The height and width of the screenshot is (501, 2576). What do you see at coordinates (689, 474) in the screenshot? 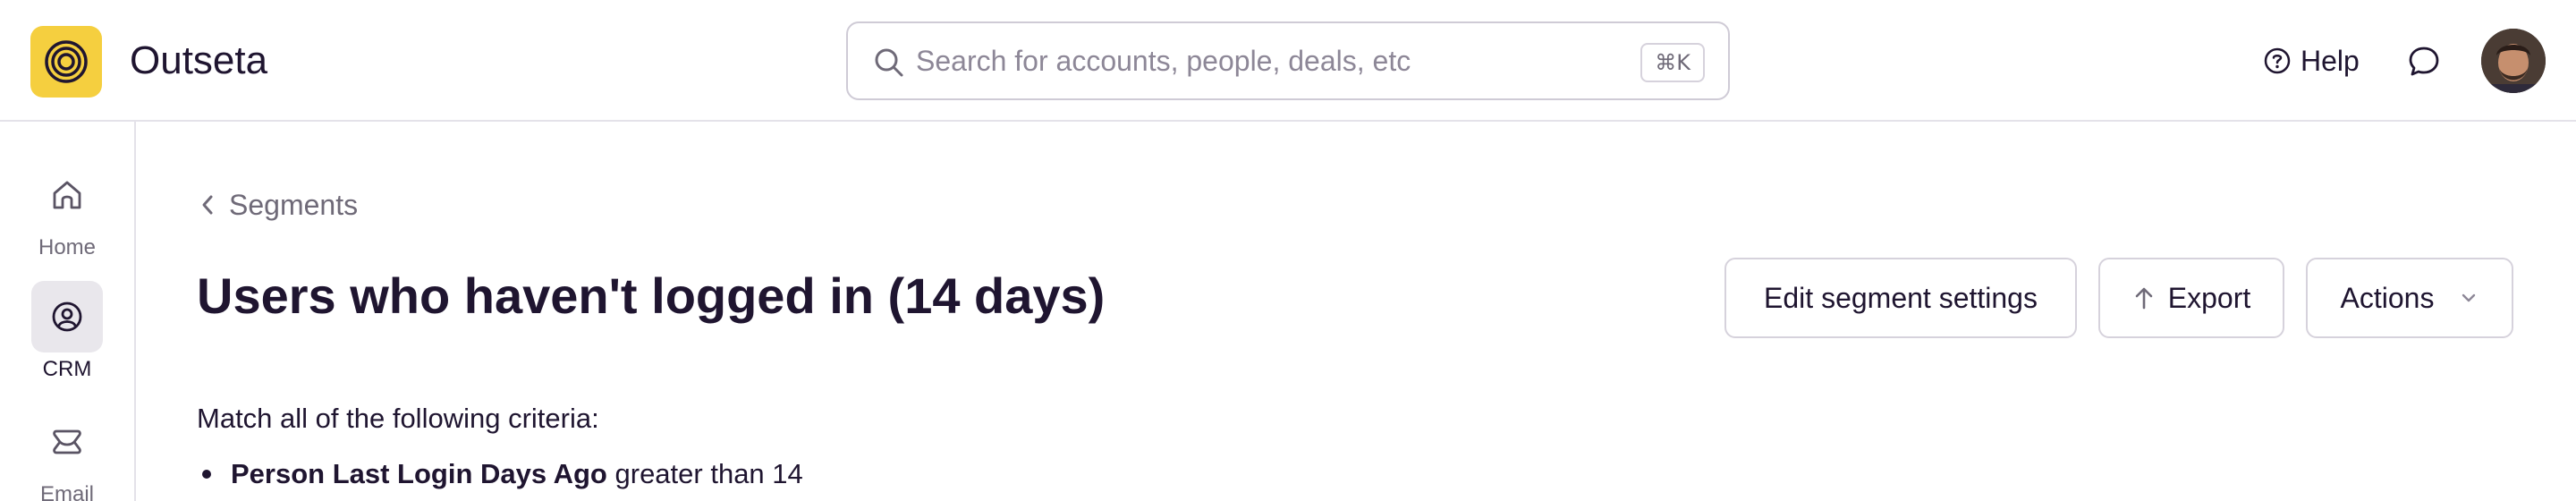
I see `criteria-operator: greater than` at bounding box center [689, 474].